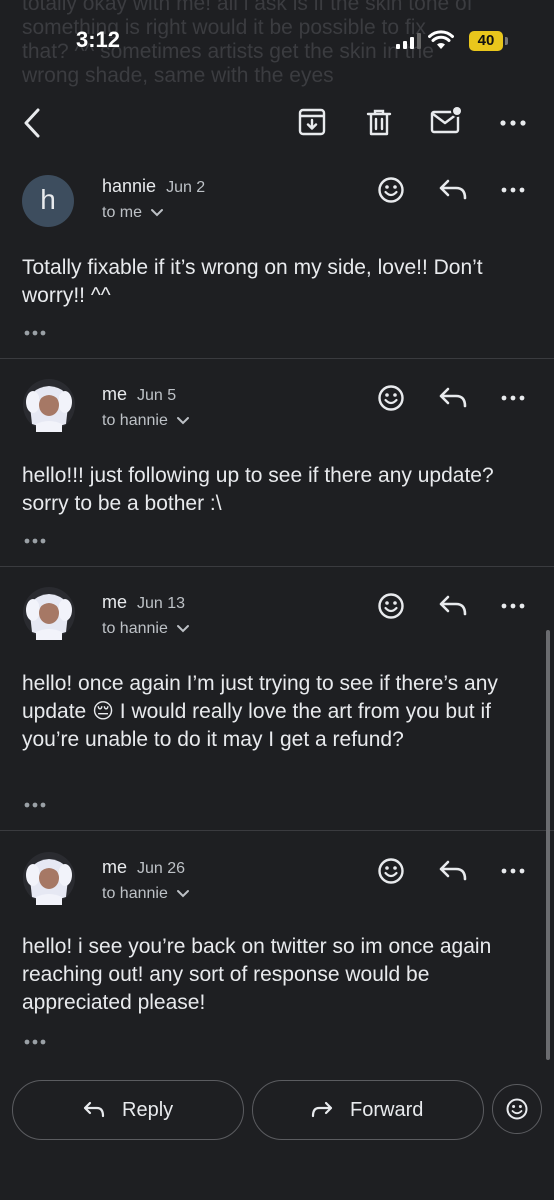  Describe the element at coordinates (32, 123) in the screenshot. I see `back-arrow-icon` at that location.